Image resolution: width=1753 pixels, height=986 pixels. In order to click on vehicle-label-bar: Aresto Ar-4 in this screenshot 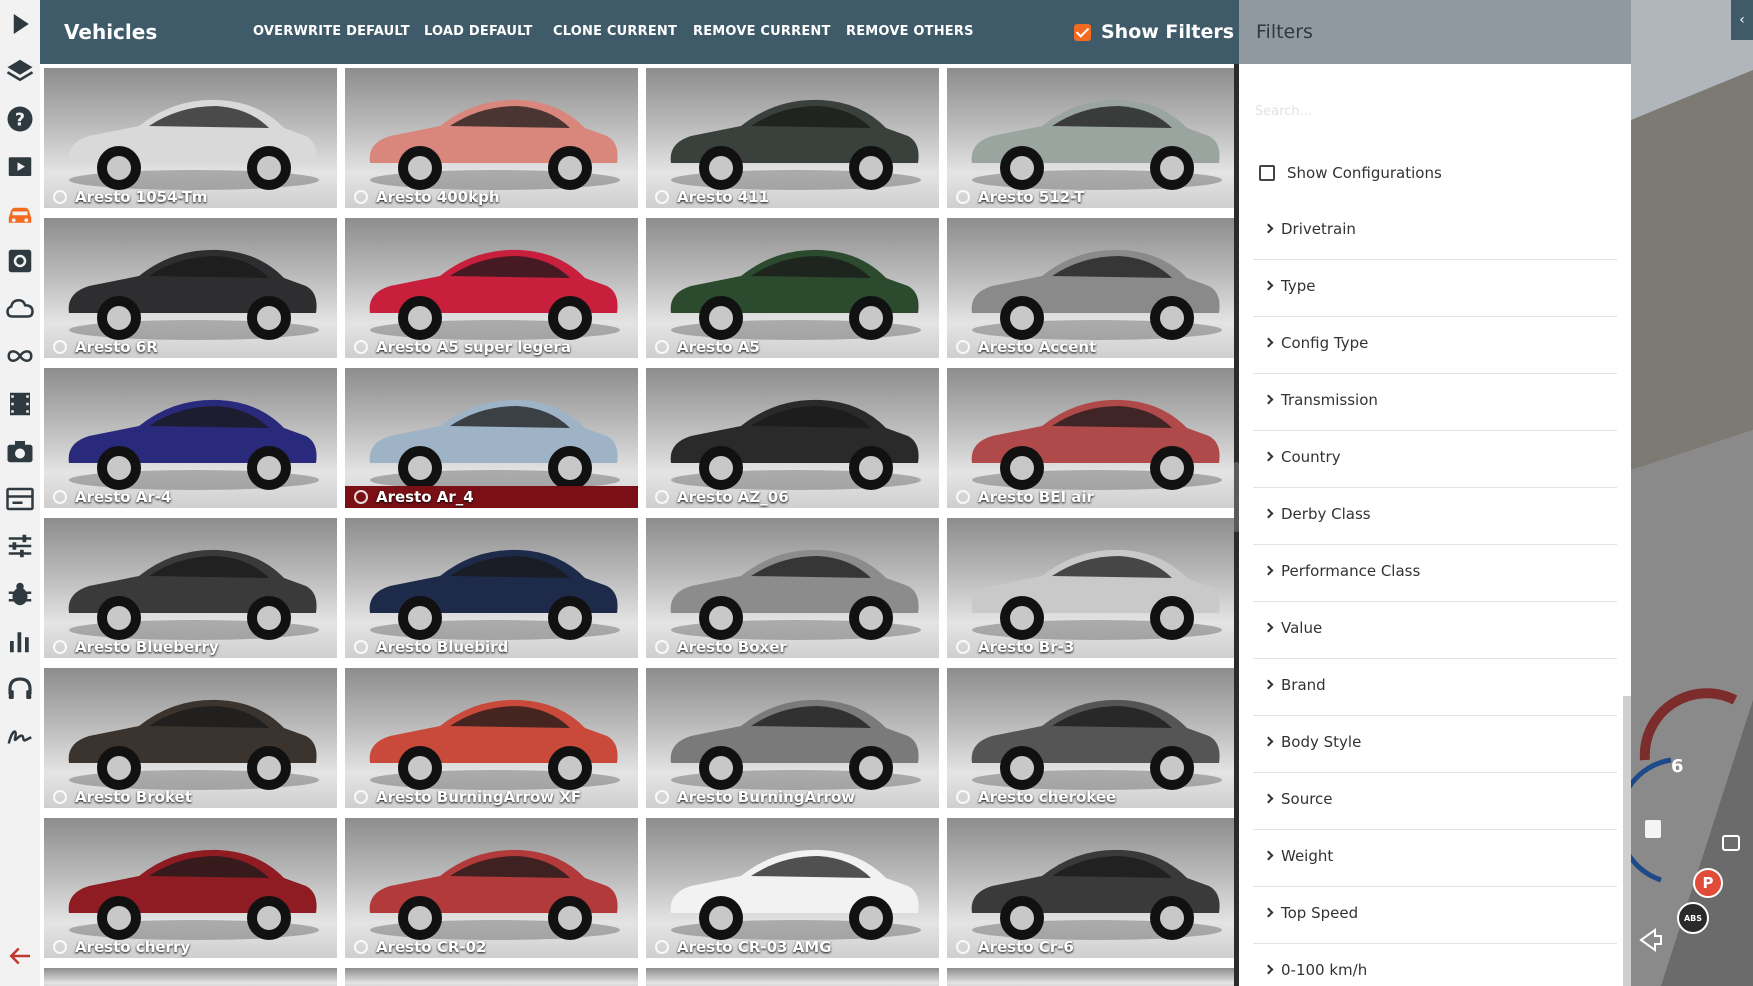, I will do `click(190, 497)`.